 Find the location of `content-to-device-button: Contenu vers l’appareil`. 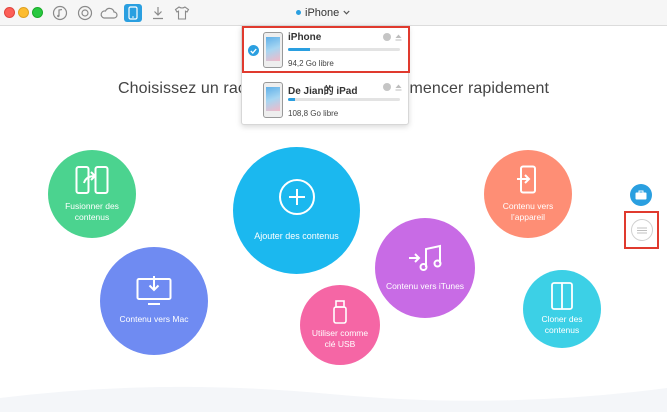

content-to-device-button: Contenu vers l’appareil is located at coordinates (528, 194).